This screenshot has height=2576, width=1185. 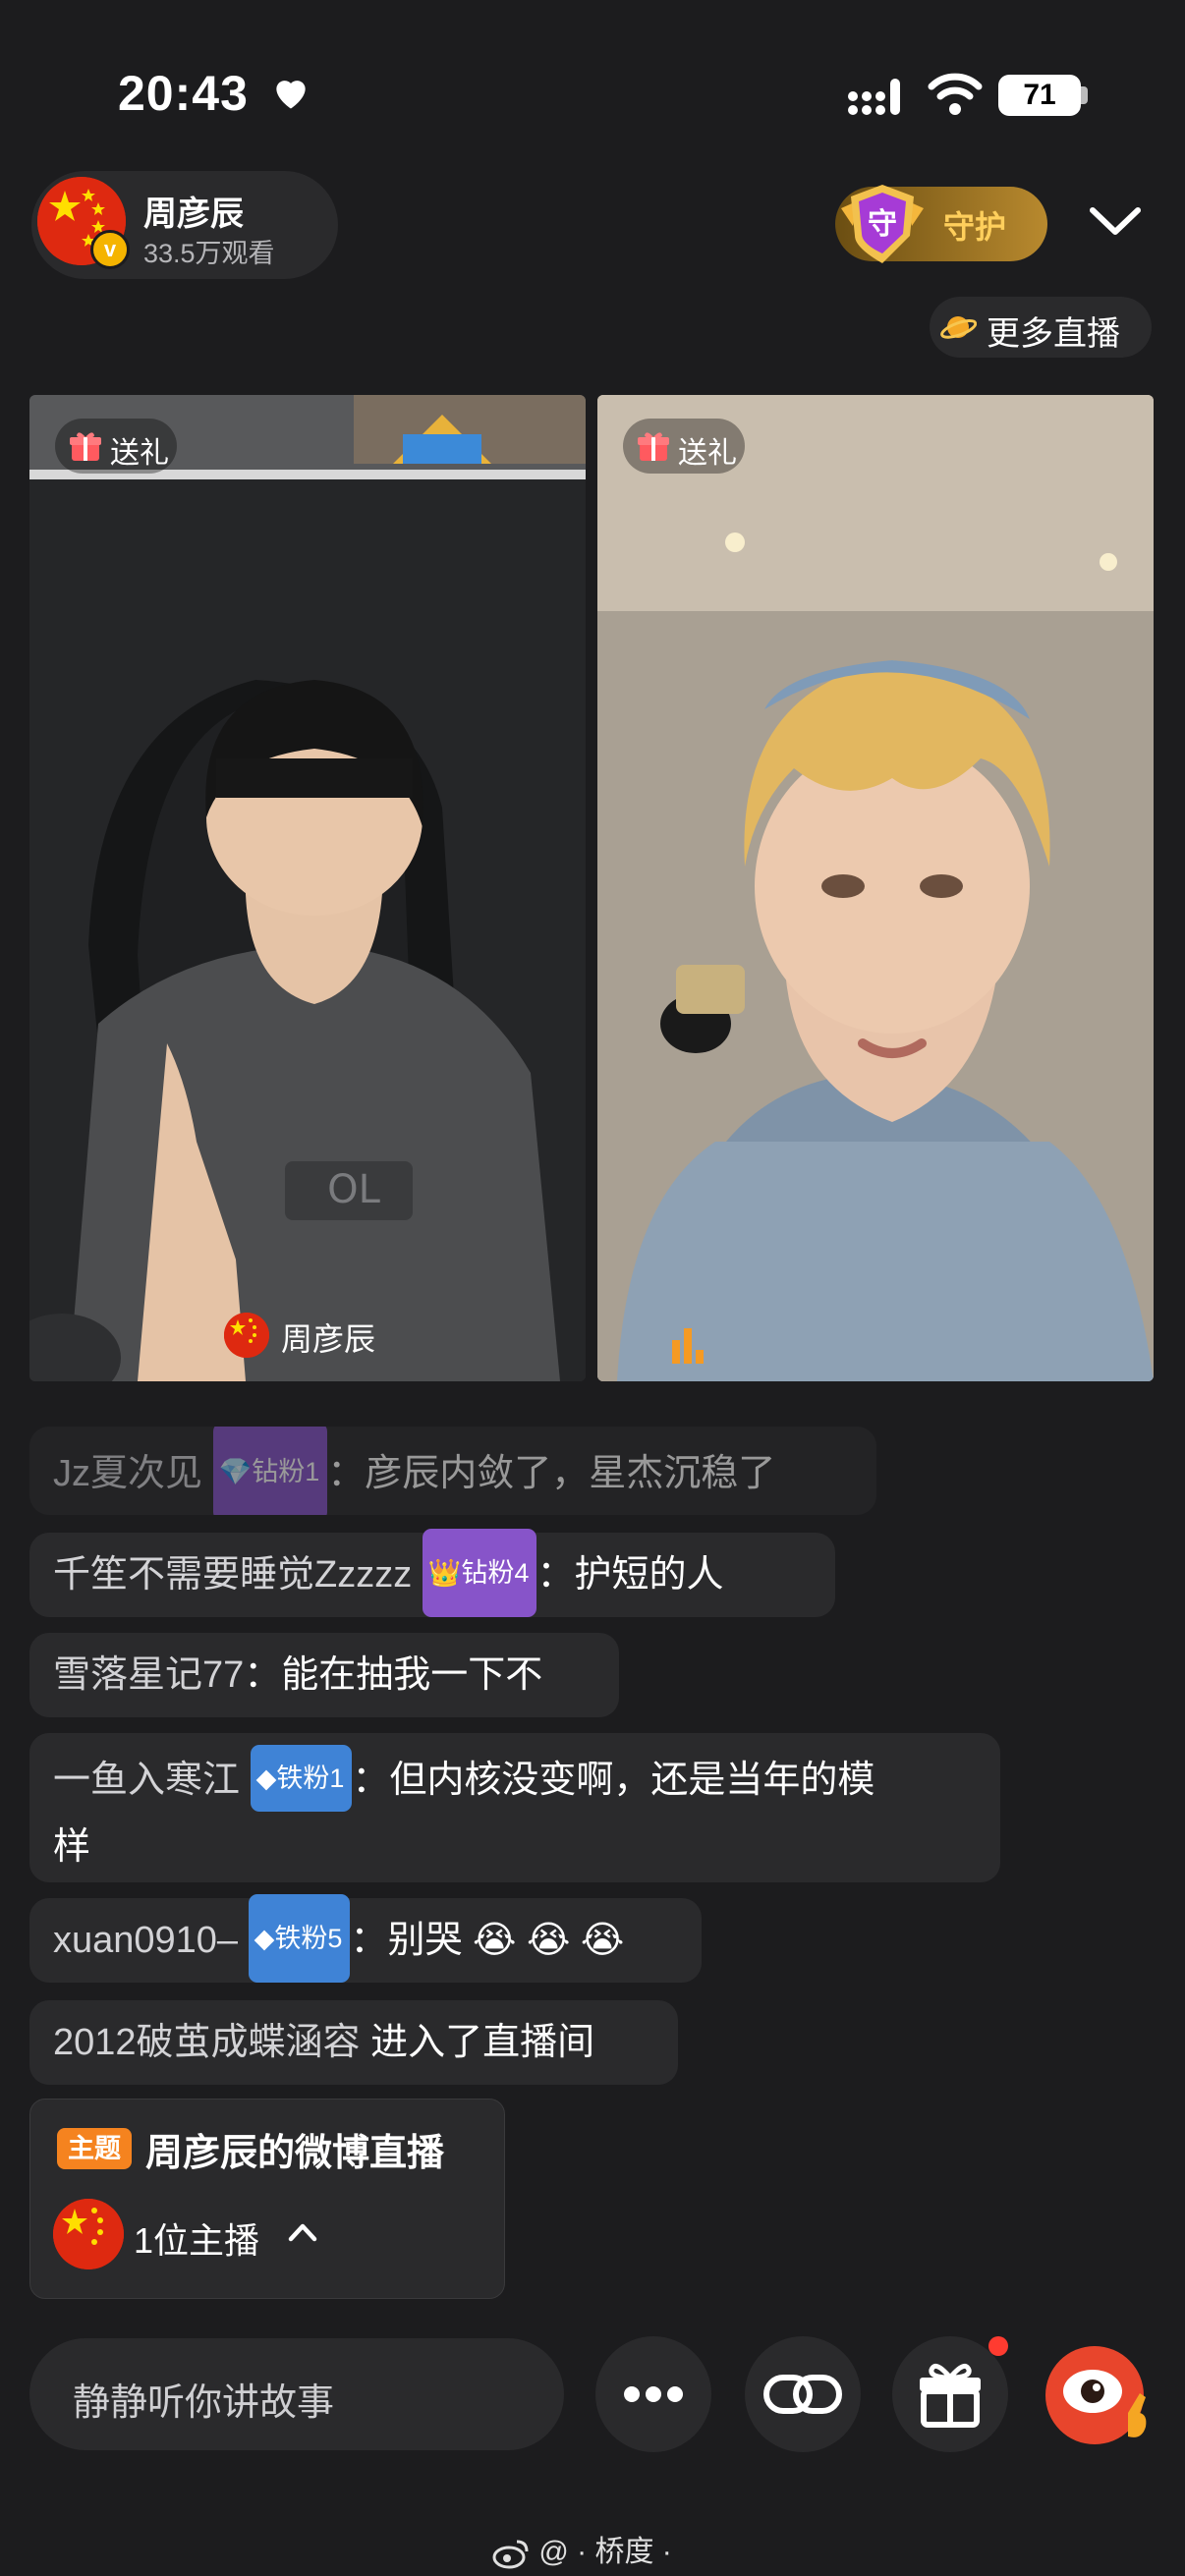 What do you see at coordinates (291, 95) in the screenshot?
I see `heart-icon` at bounding box center [291, 95].